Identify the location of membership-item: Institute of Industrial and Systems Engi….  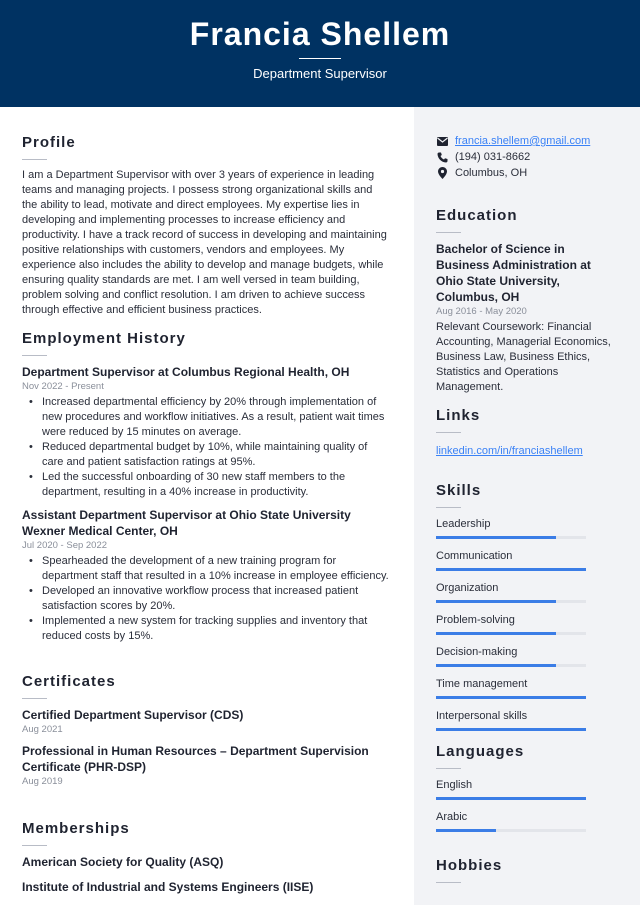
(168, 887).